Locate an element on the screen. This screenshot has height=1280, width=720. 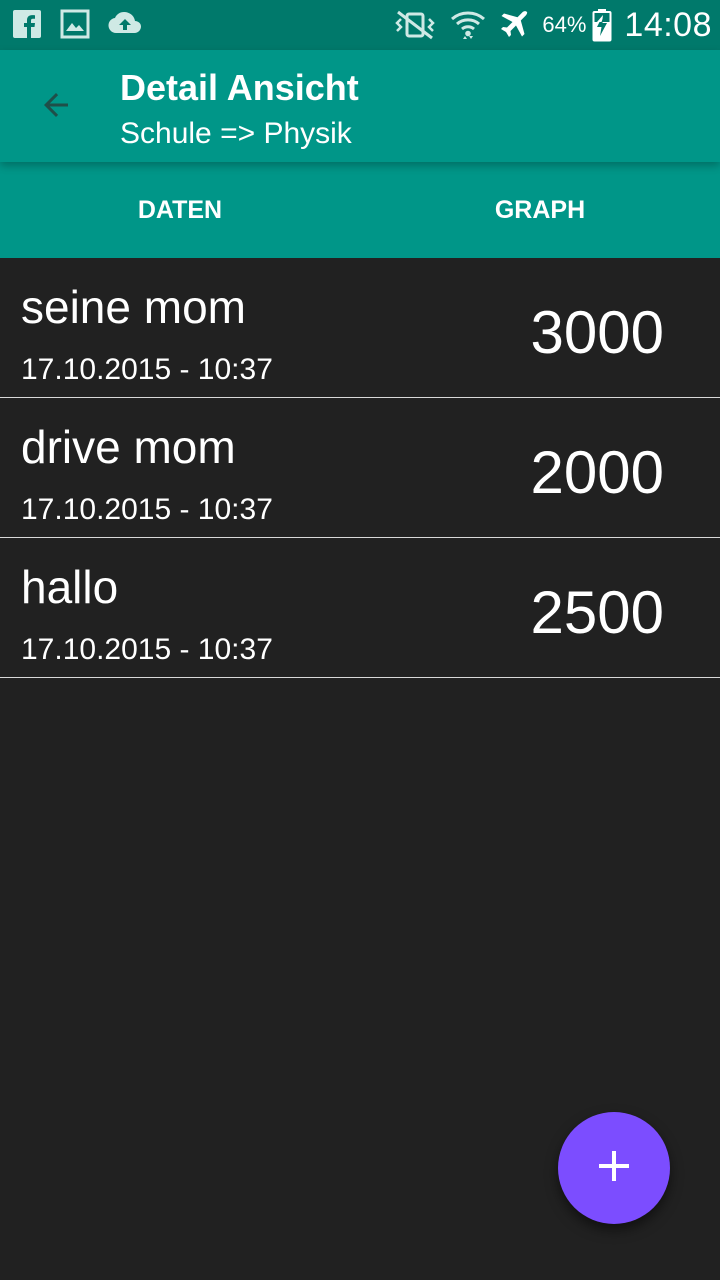
tab-bar: DATEN GRAPH is located at coordinates (360, 210).